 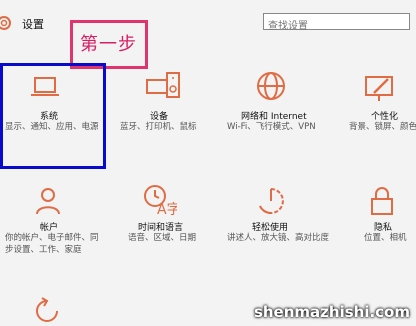 What do you see at coordinates (163, 85) in the screenshot?
I see `devices-icon` at bounding box center [163, 85].